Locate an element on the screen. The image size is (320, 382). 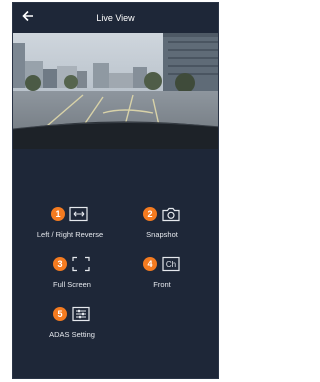
badge-5: 5 is located at coordinates (60, 314).